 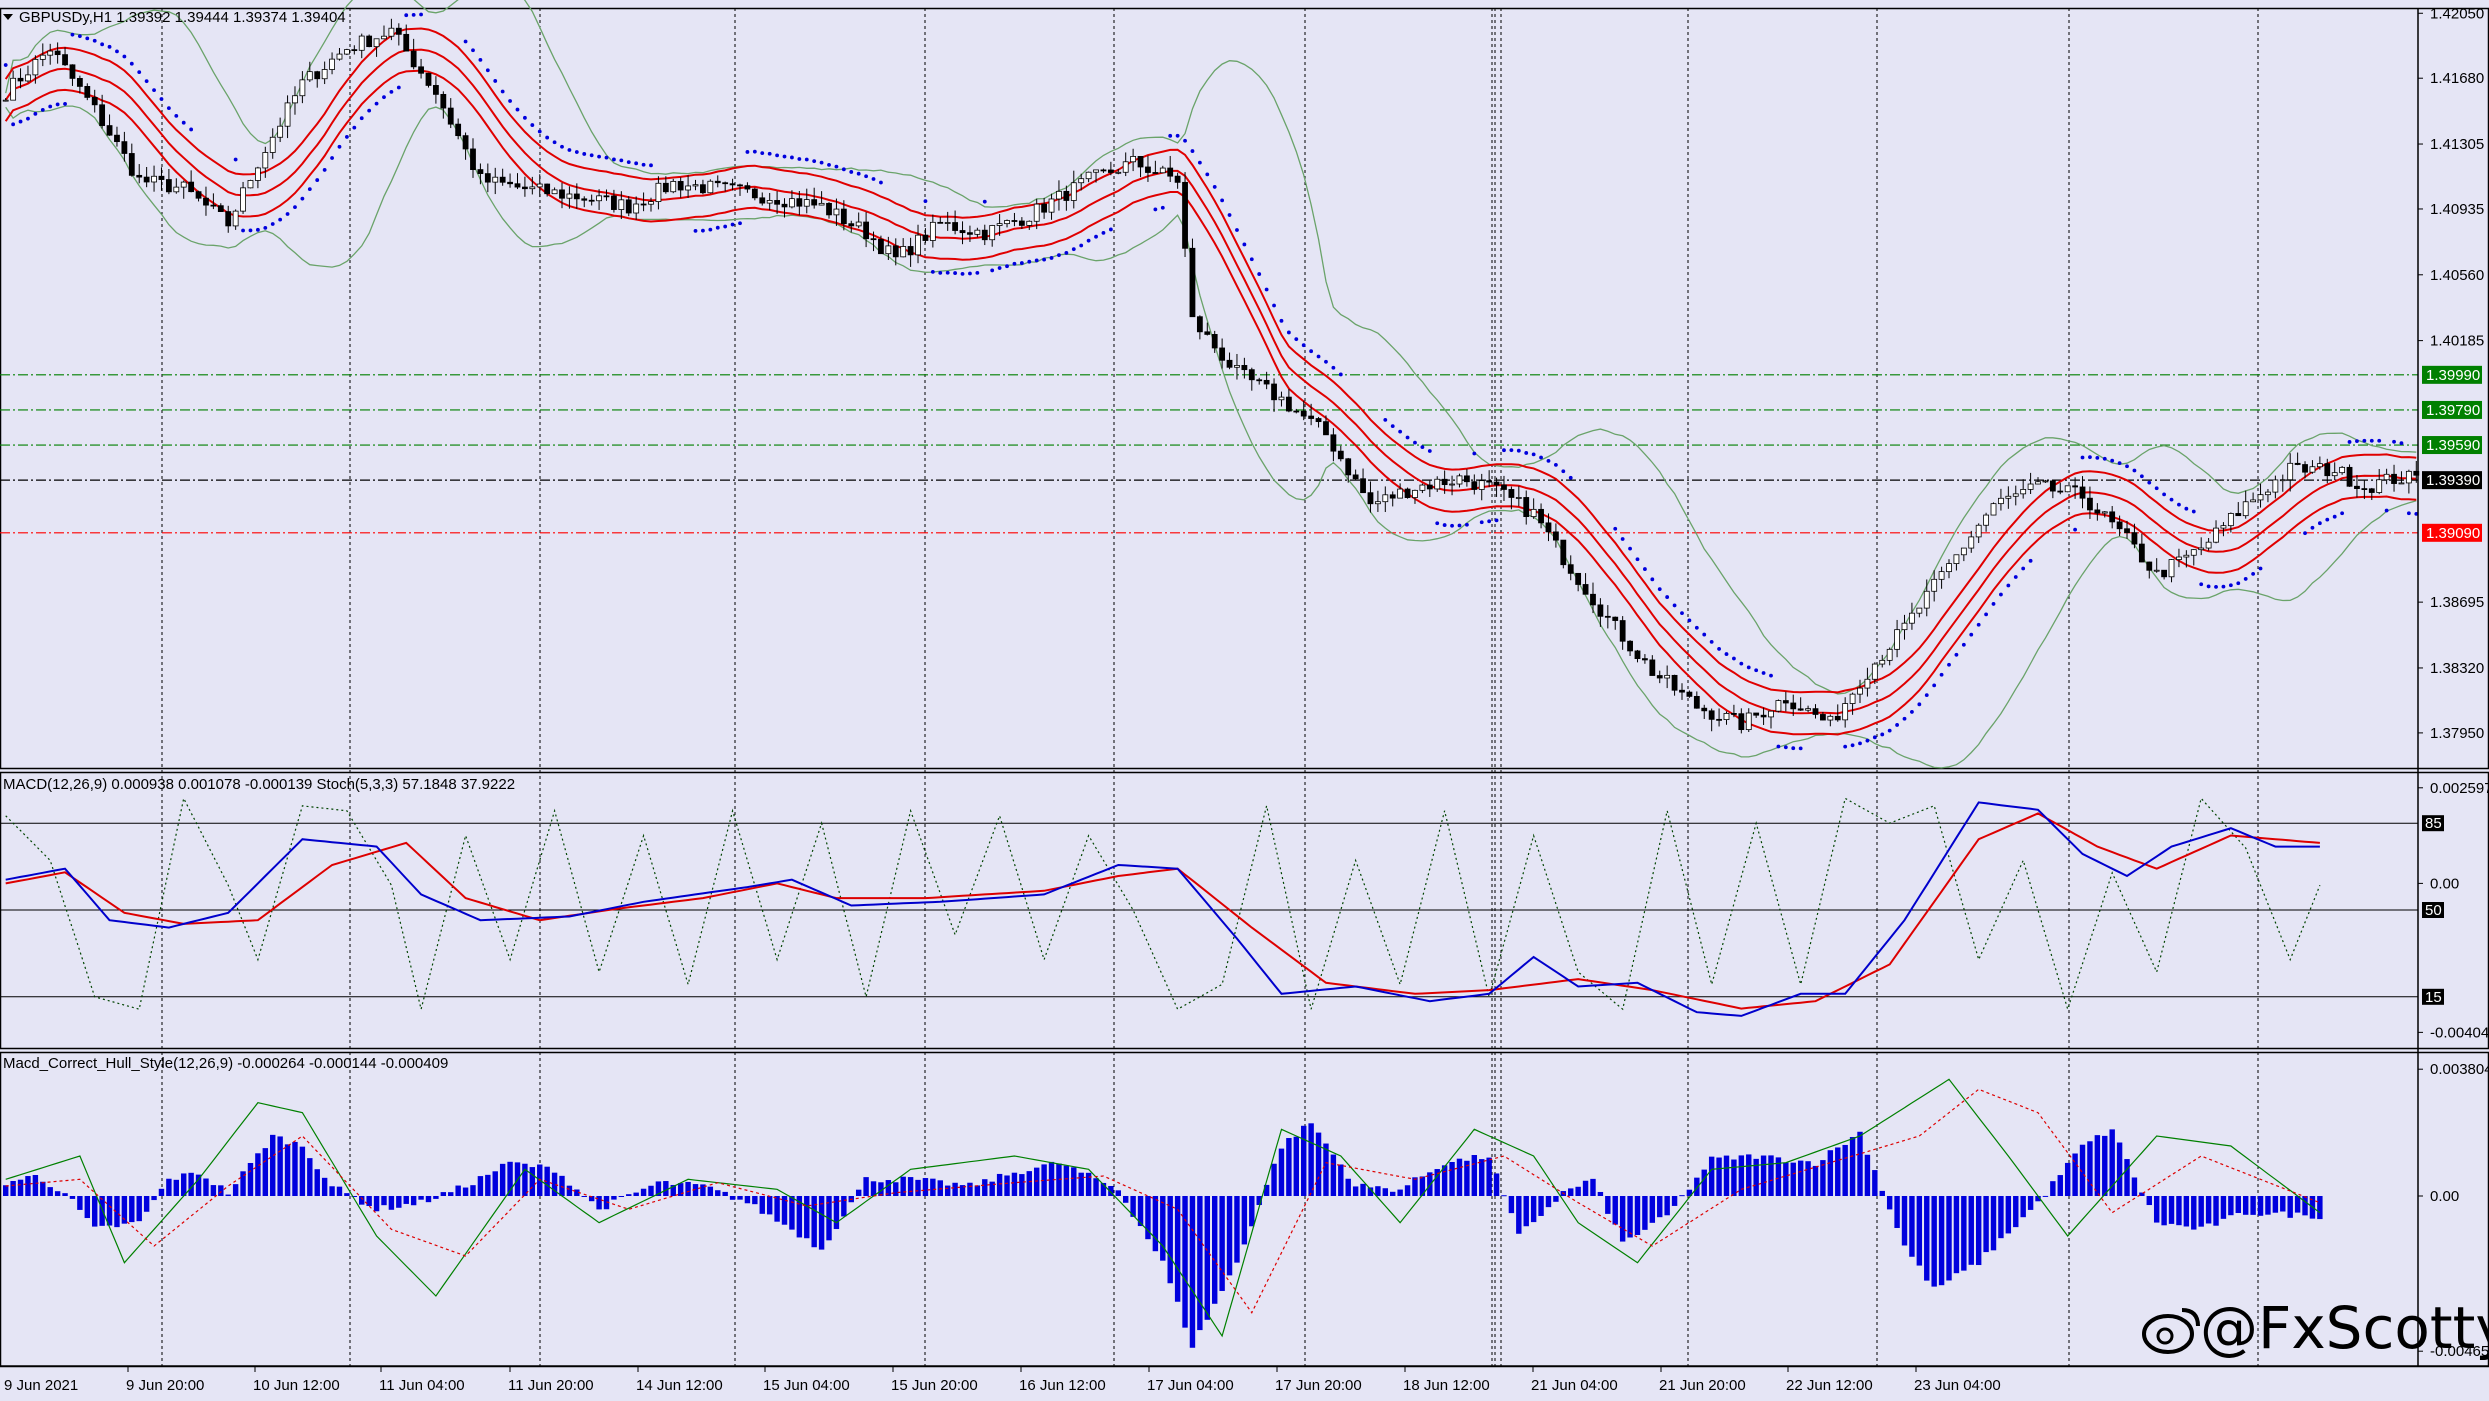 I want to click on macd-tick-label: 0.002597, so click(x=2459, y=788).